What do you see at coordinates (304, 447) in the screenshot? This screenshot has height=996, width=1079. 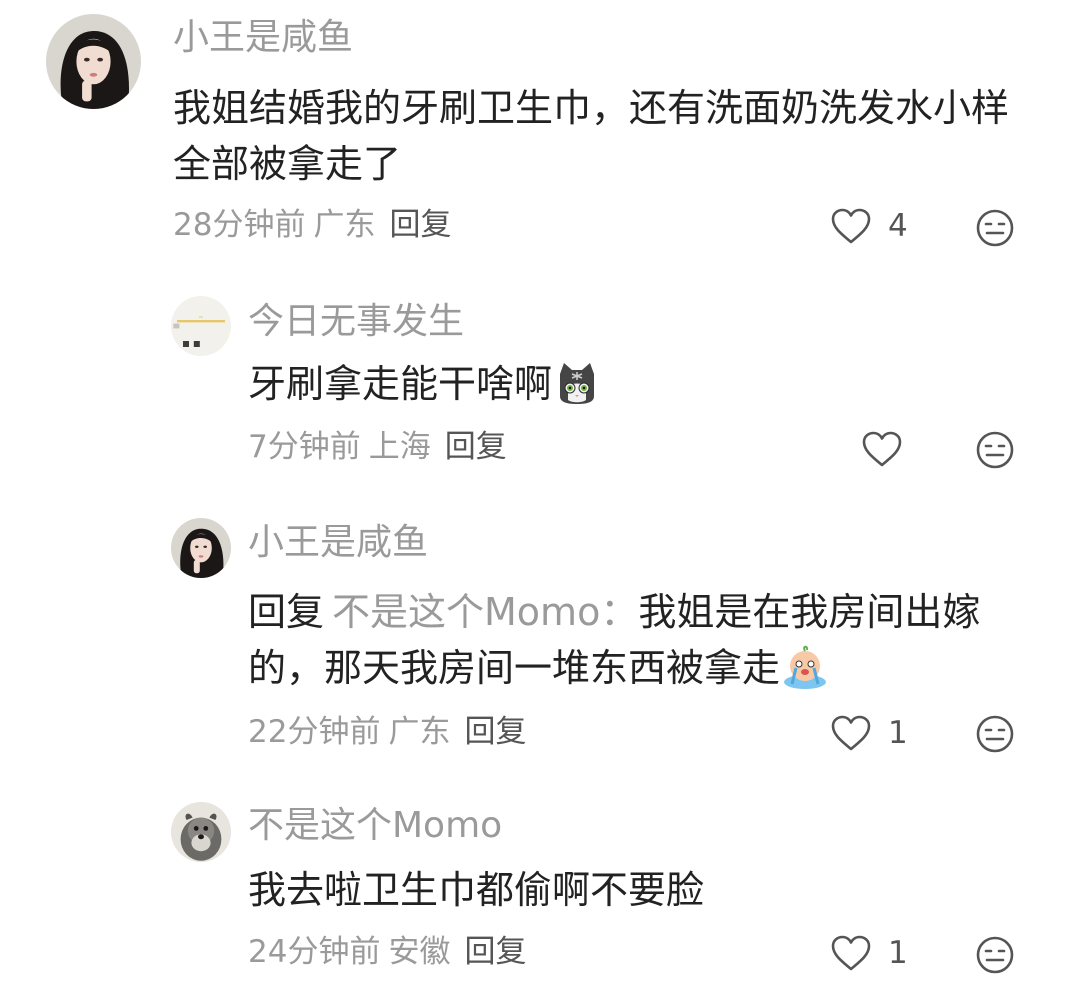 I see `reply-time: 7分钟前` at bounding box center [304, 447].